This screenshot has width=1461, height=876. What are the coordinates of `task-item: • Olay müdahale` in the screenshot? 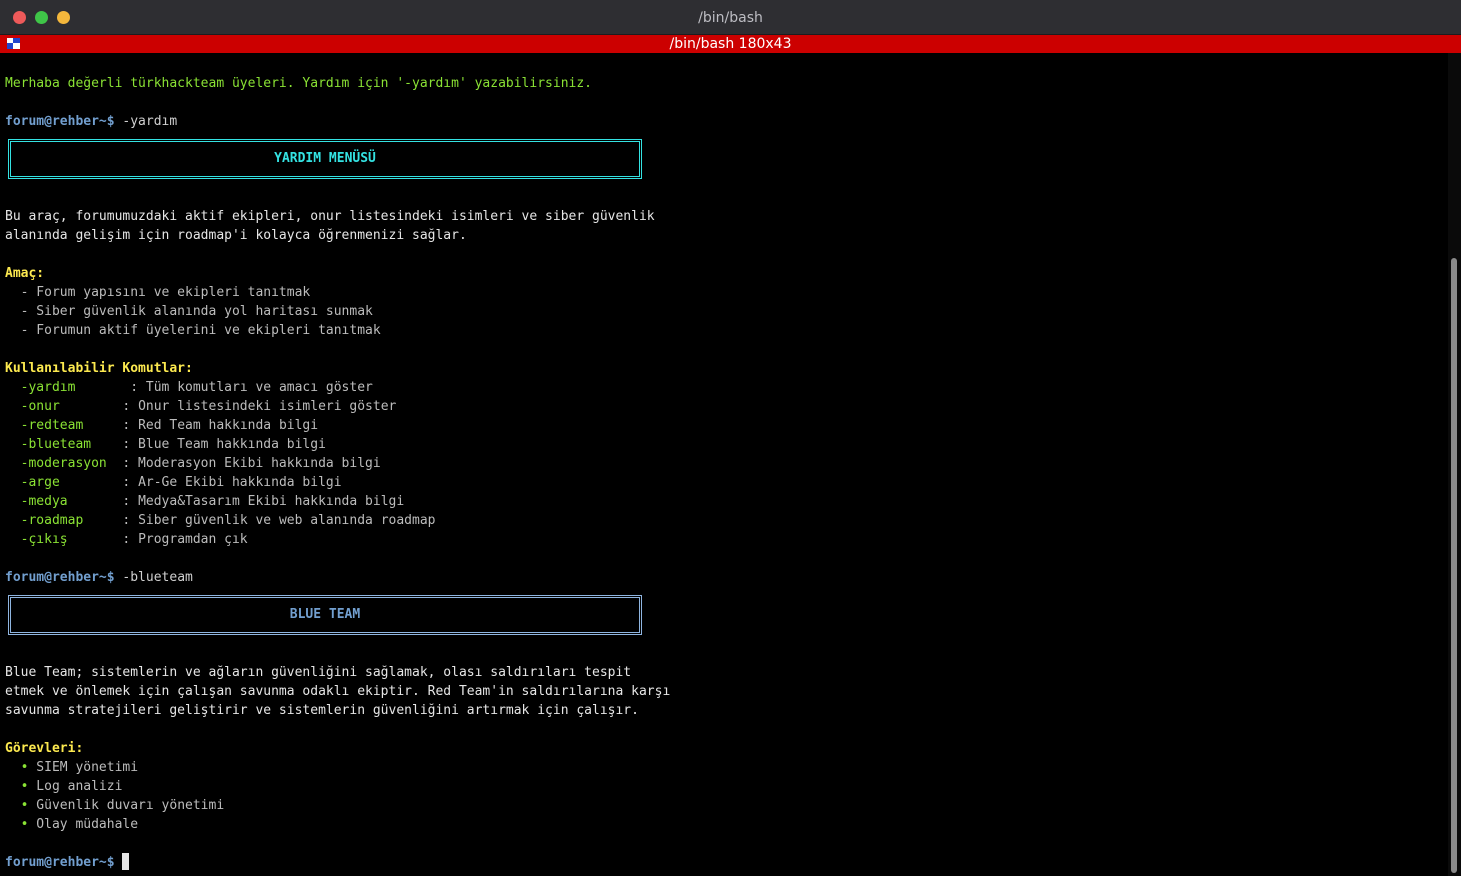 It's located at (71, 824).